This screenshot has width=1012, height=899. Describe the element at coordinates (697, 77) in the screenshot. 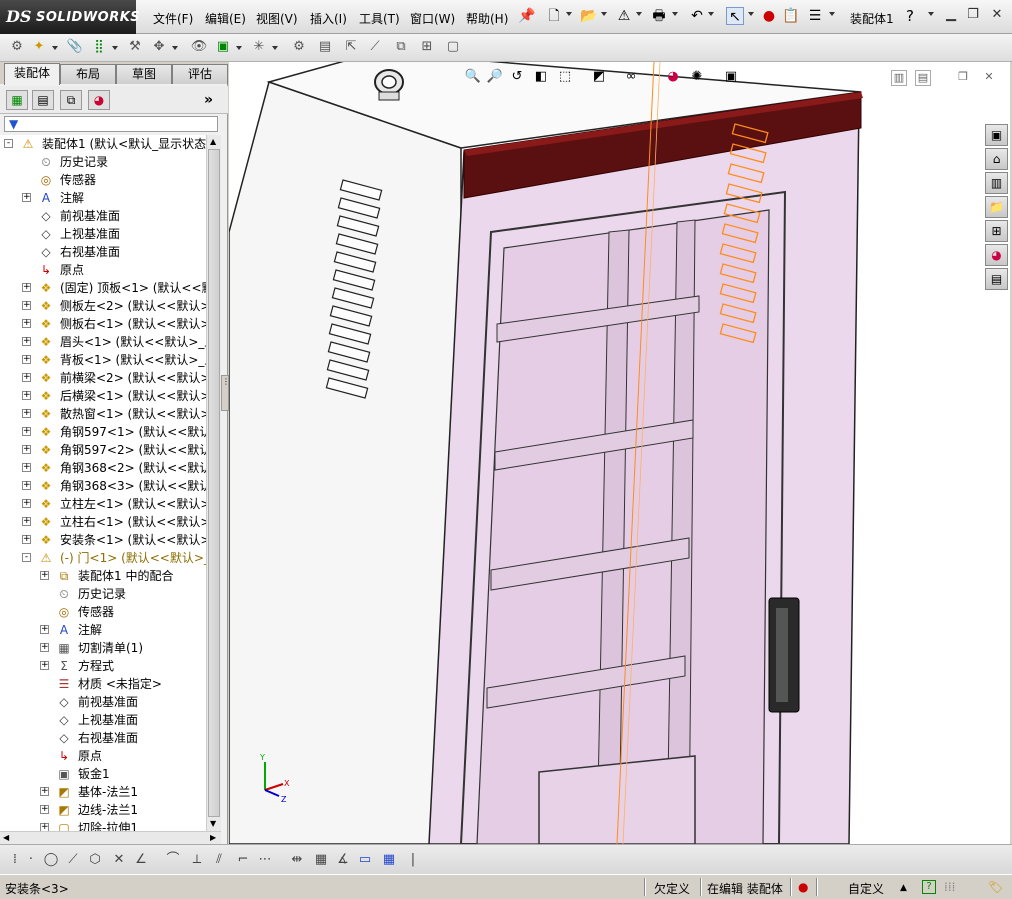

I see `apply-scene-icon: ✺` at that location.